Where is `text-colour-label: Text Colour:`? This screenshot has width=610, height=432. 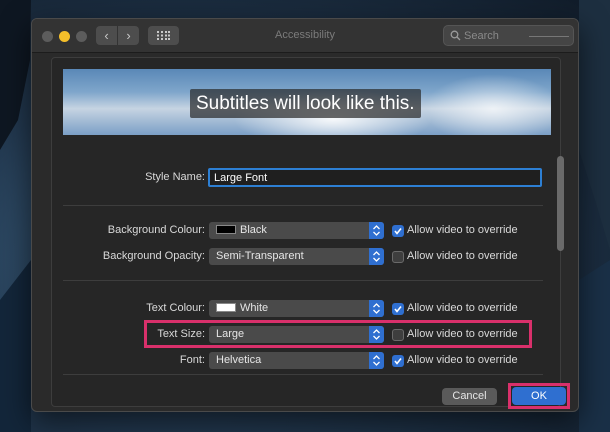
text-colour-label: Text Colour: is located at coordinates (175, 308).